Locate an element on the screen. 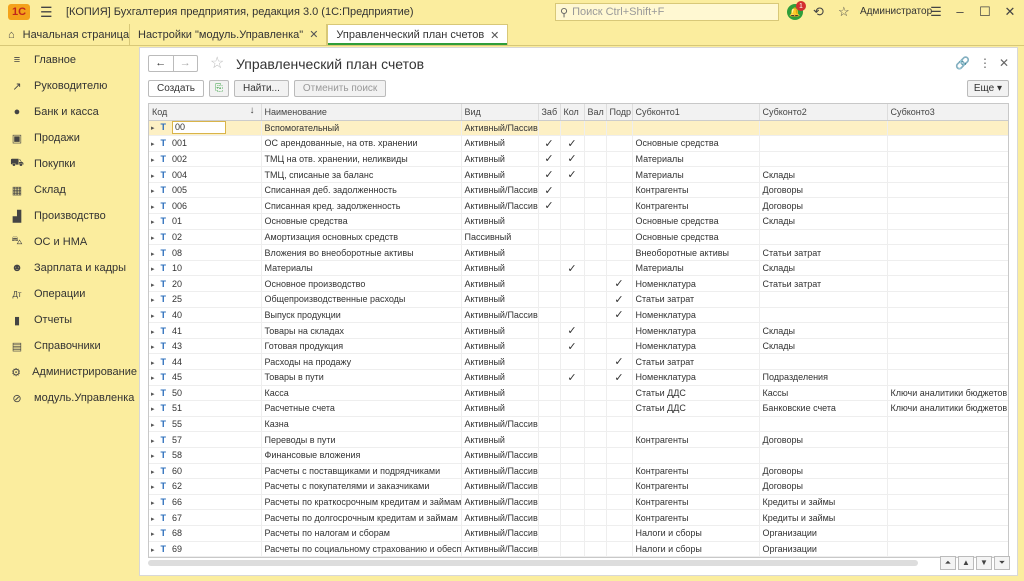  scroll-top-icon: ⏶ is located at coordinates (948, 563).